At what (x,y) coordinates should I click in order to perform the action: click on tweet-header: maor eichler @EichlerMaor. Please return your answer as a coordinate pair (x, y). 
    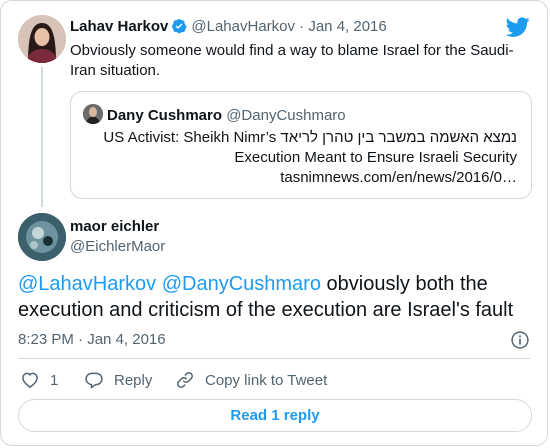
    Looking at the image, I should click on (117, 237).